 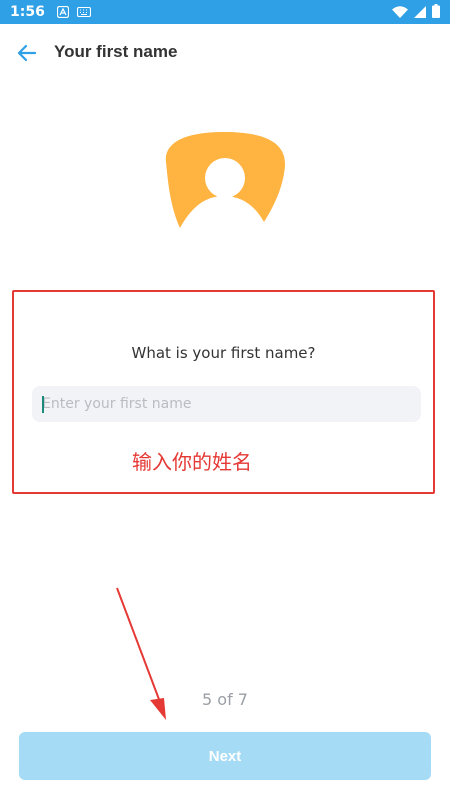 I want to click on user-avatar-icon, so click(x=225, y=180).